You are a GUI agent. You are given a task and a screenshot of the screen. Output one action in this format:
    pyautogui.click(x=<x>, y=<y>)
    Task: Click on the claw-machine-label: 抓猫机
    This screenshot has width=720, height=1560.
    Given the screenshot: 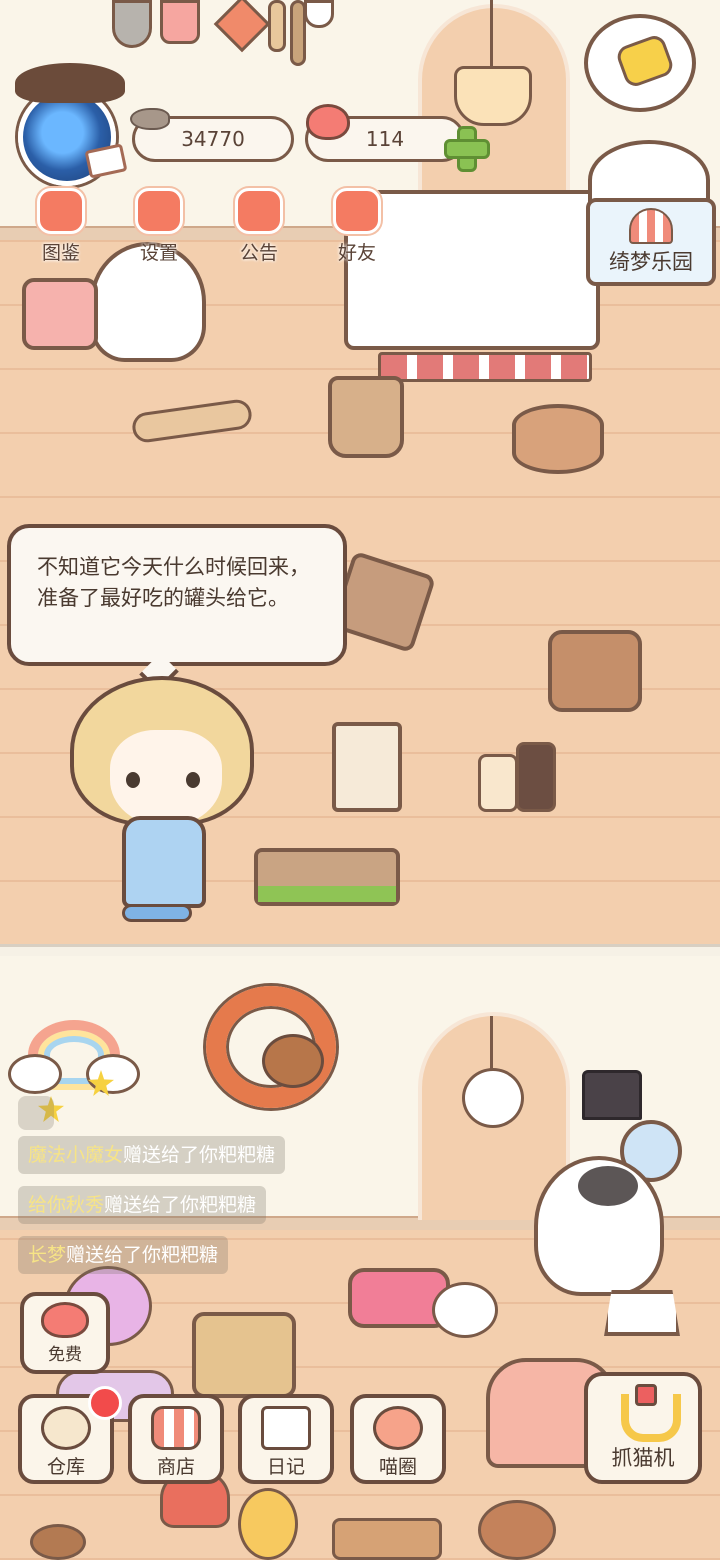 What is the action you would take?
    pyautogui.click(x=643, y=1458)
    